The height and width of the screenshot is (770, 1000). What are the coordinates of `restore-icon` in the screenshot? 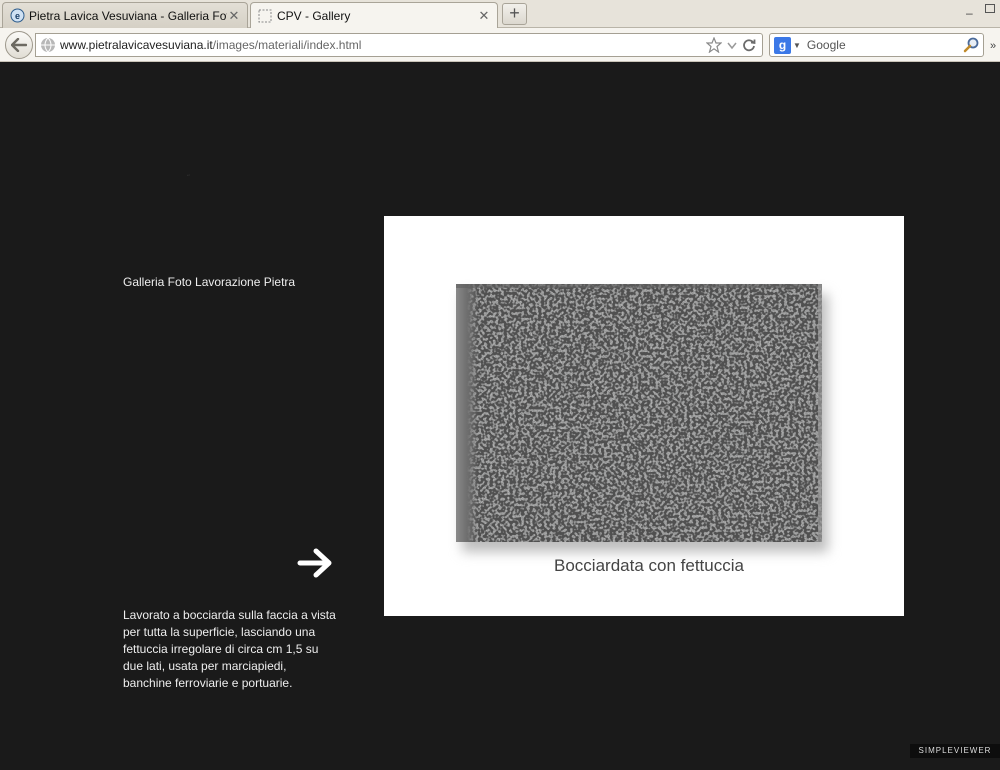 It's located at (990, 8).